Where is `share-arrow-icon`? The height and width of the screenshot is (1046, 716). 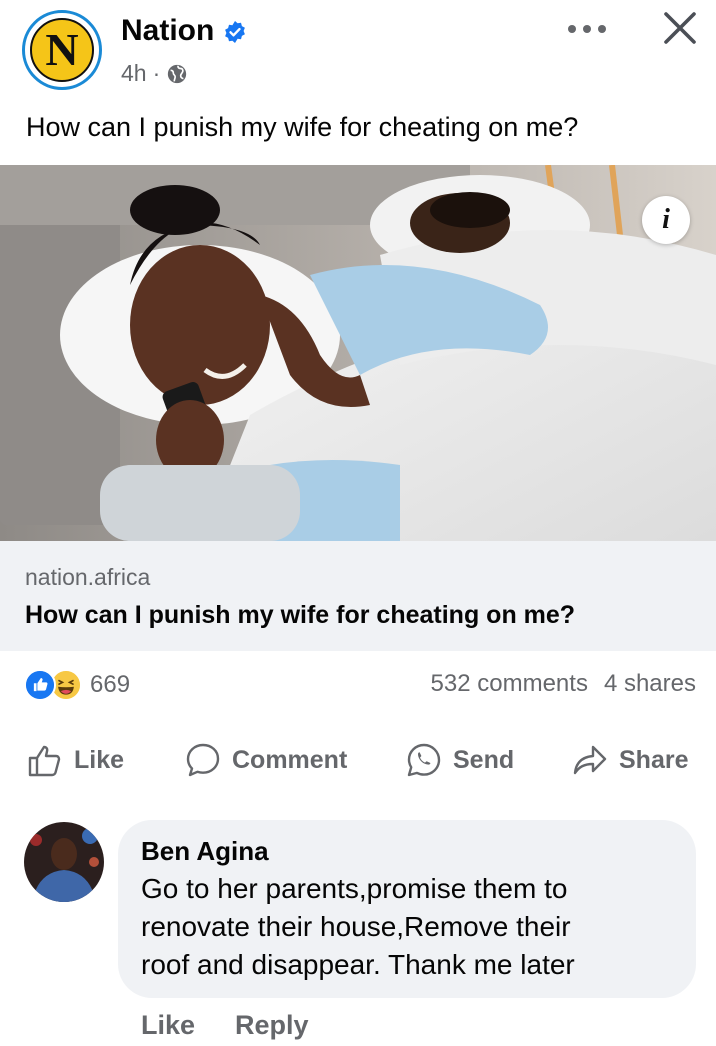
share-arrow-icon is located at coordinates (590, 760).